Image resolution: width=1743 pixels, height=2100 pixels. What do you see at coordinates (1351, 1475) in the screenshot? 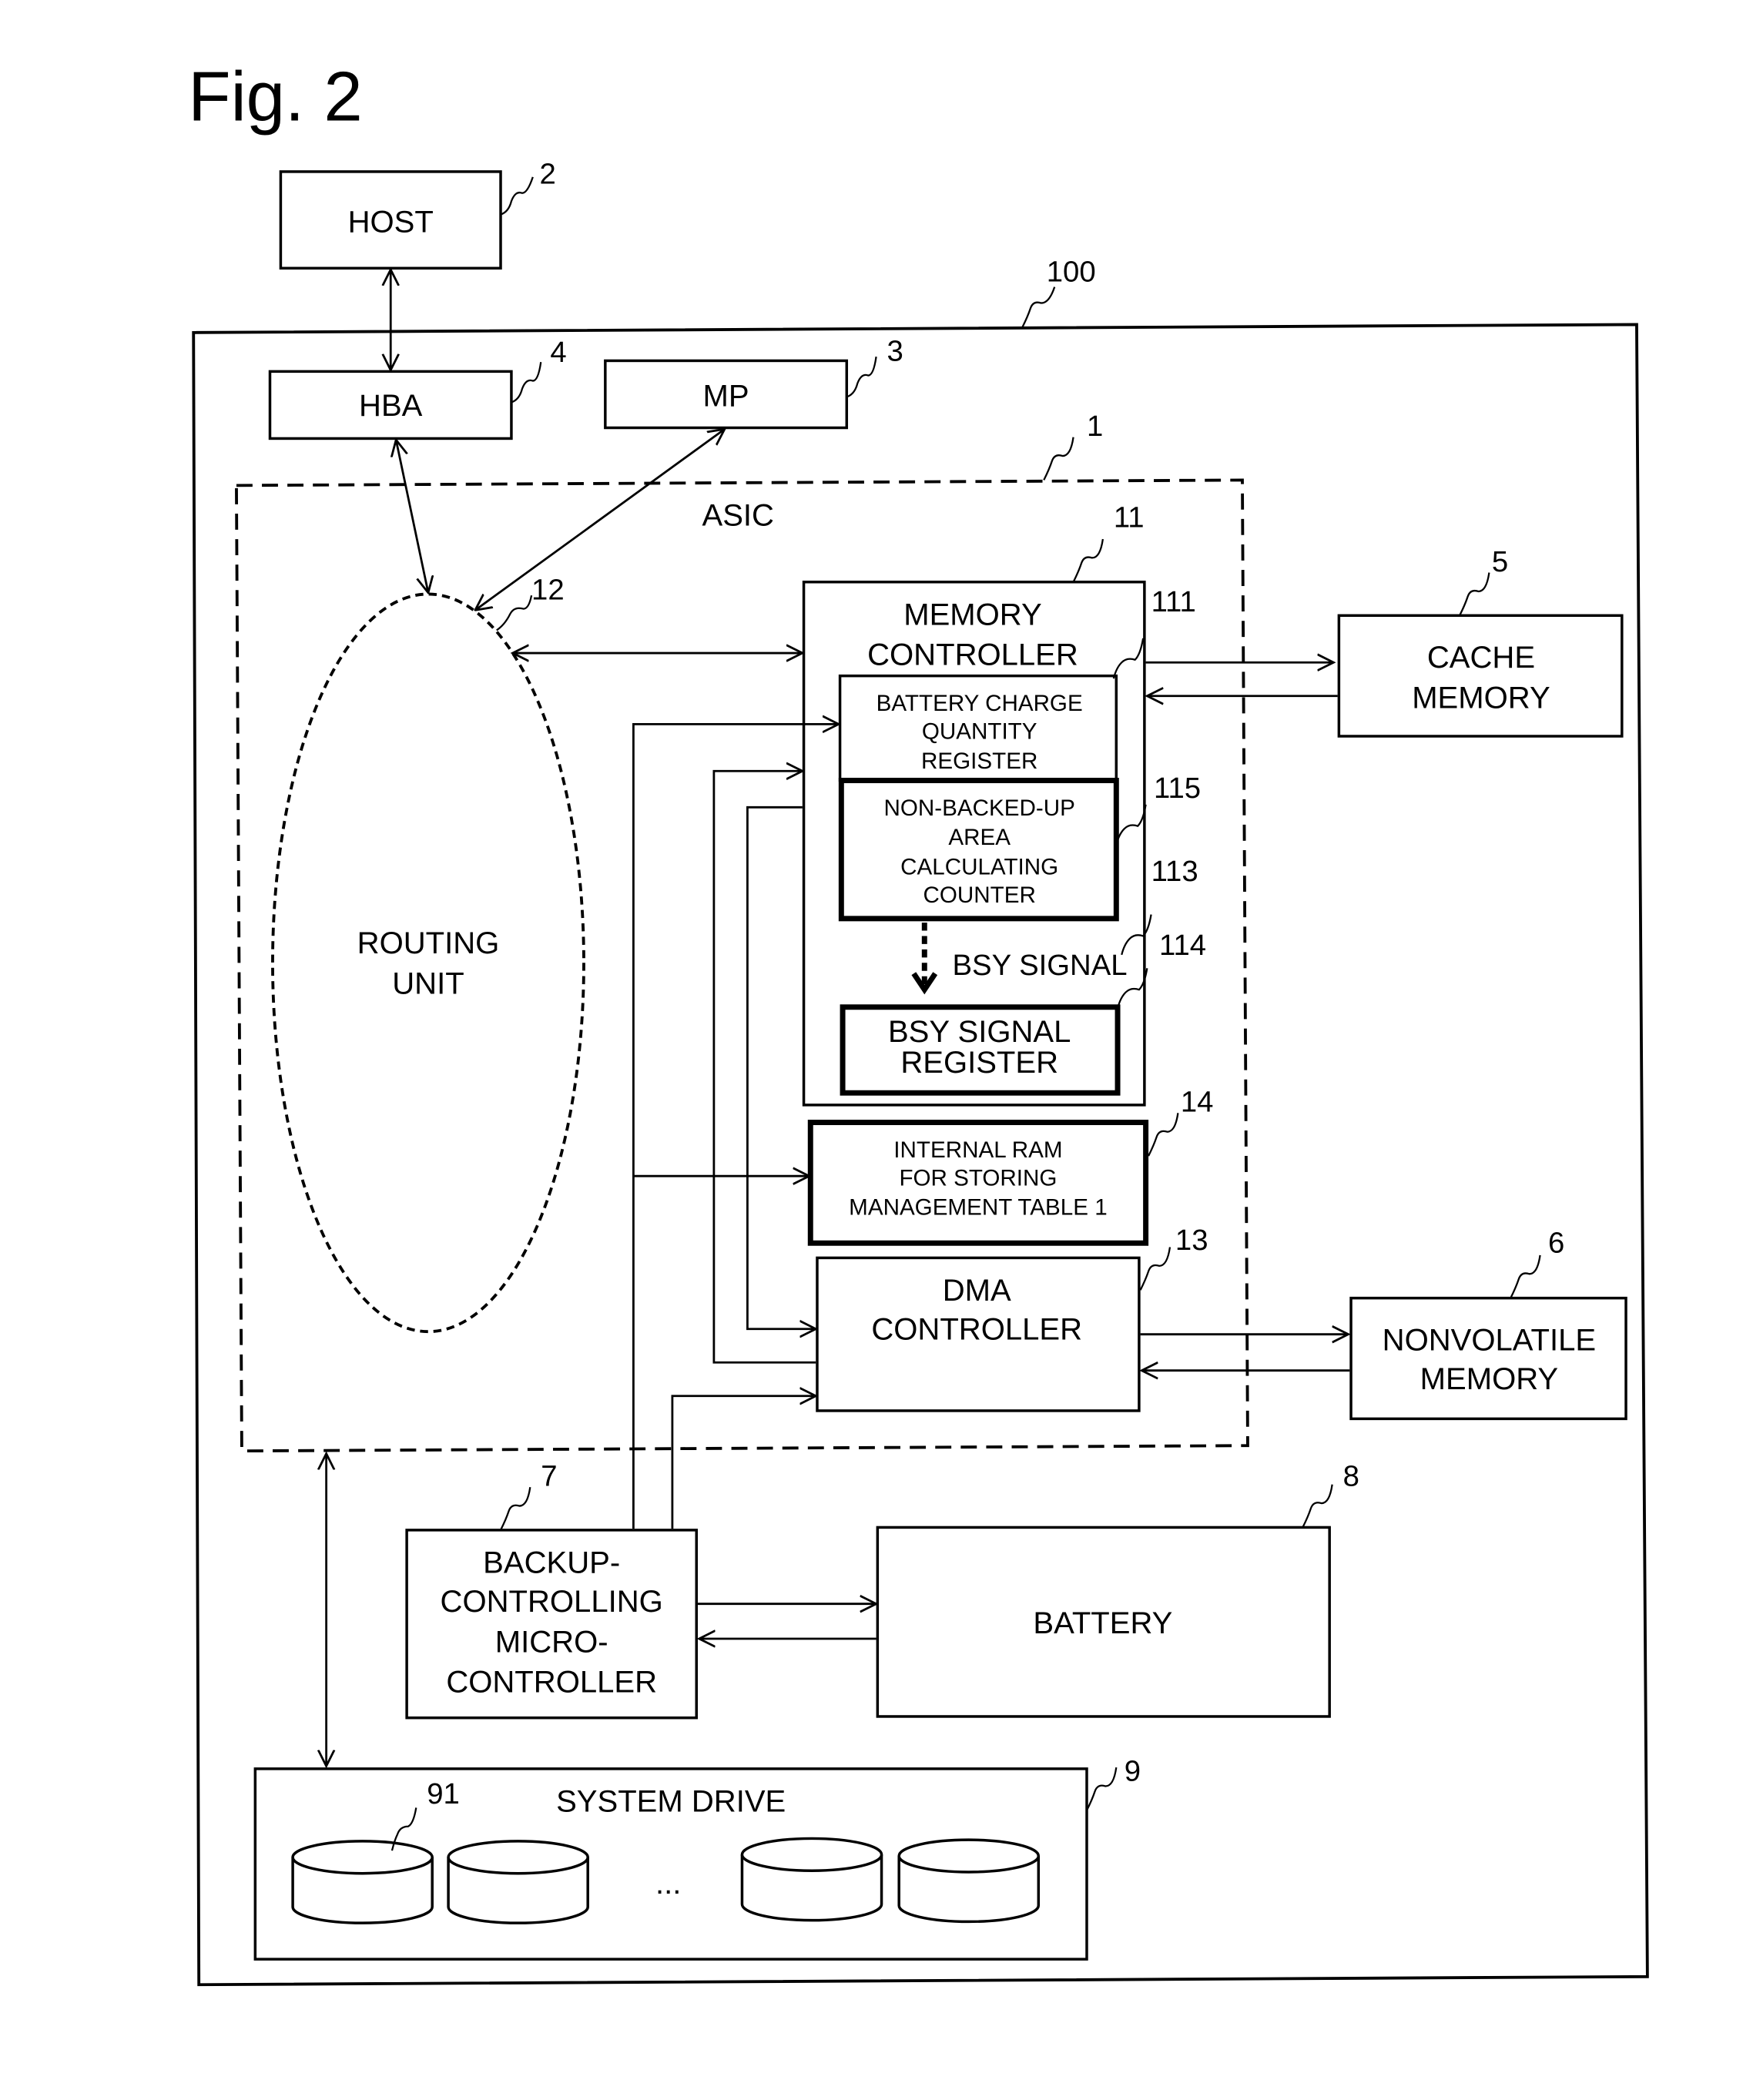
I see `battery-ref: 8` at bounding box center [1351, 1475].